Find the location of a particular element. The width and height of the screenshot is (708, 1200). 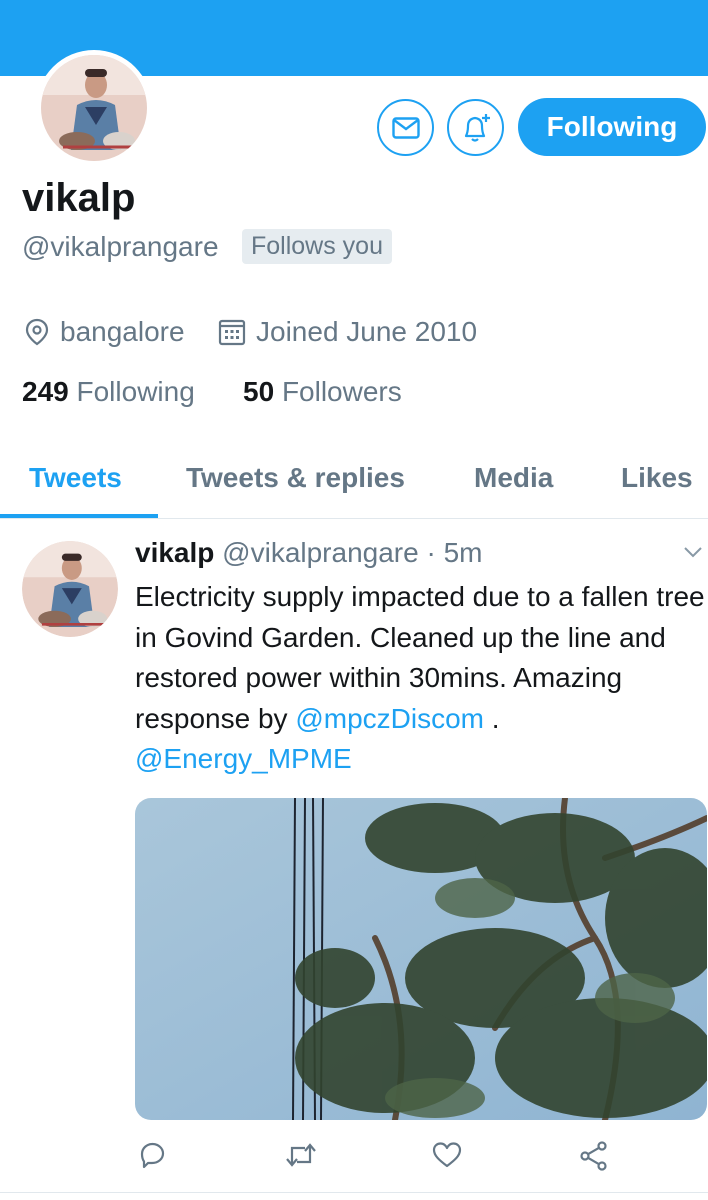

reply-button is located at coordinates (152, 1157).